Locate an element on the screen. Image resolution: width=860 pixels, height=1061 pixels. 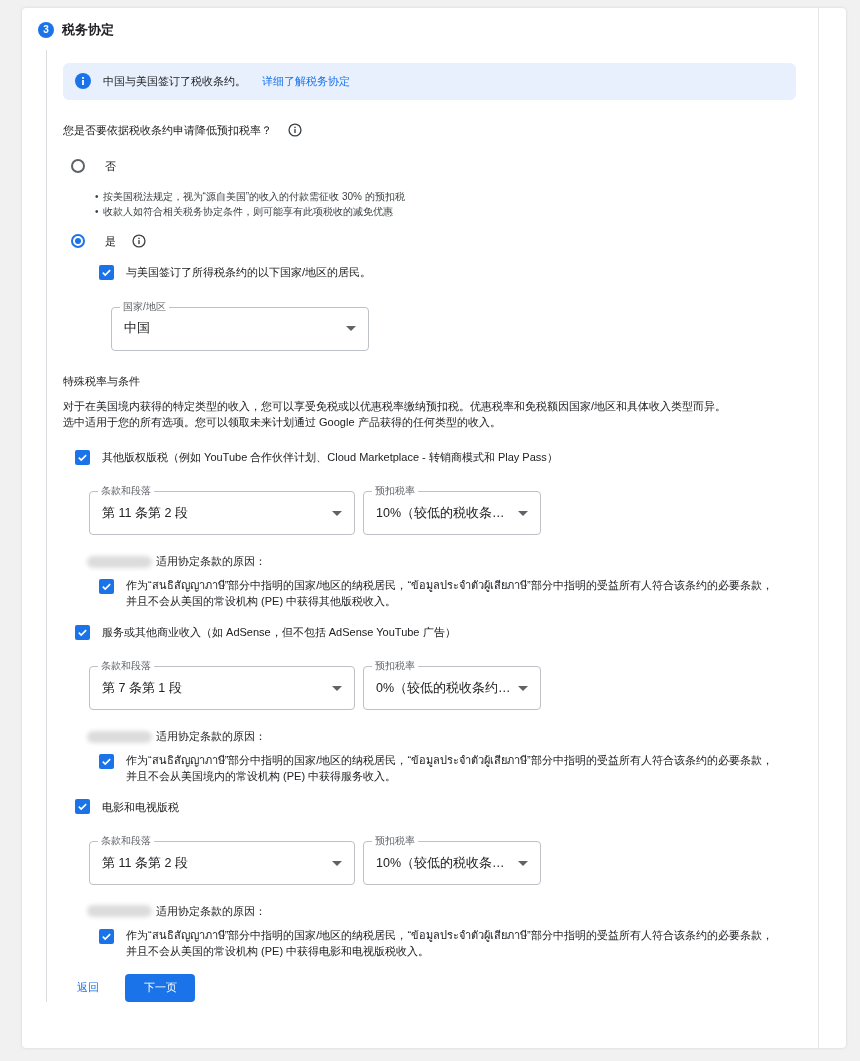
reason-text: 作为“สนธิสัญญาภาษี”部分中指明的国家/地区的纳税居民，“ข้อมูลประจำตัวผู้เสียภาษี”部分中指明的受益所有人符合该条约的必要条款，并且不会从美国境内的常设机构 (PE) 中获得服务收入。 is located at coordinates (450, 768).